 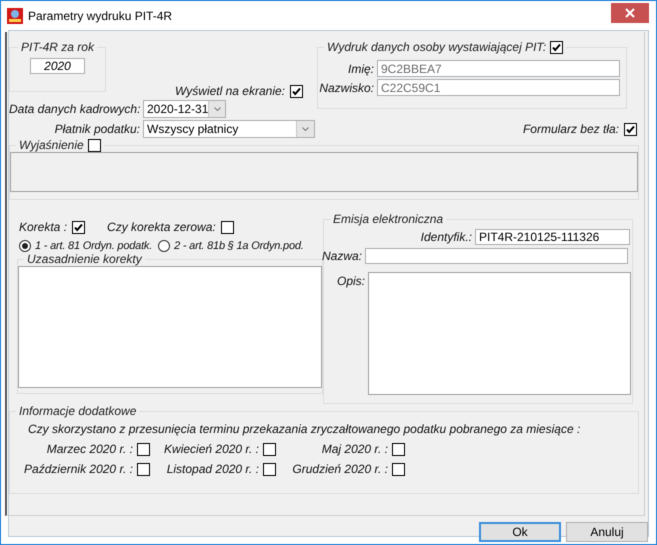 I want to click on field-label: Imię:, so click(x=360, y=69).